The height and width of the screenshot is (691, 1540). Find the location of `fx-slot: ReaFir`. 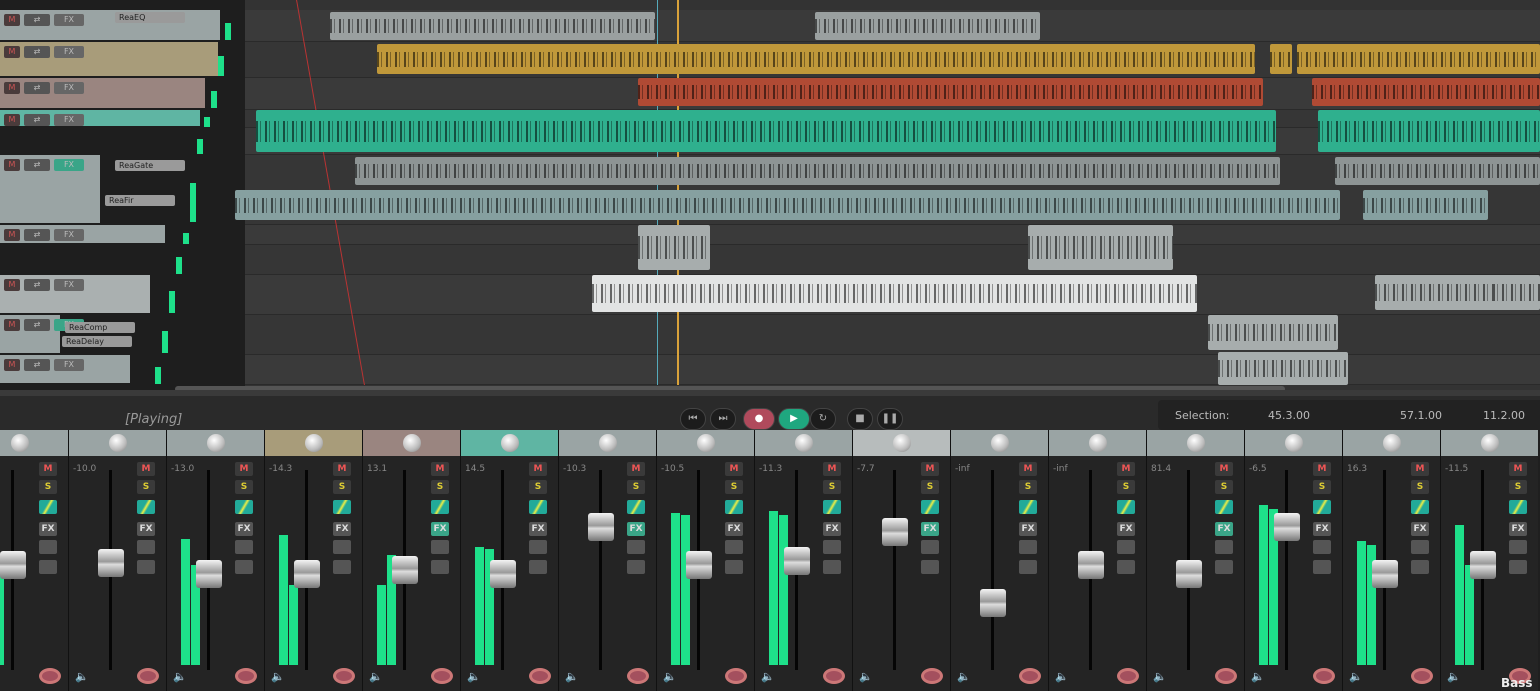

fx-slot: ReaFir is located at coordinates (140, 200).